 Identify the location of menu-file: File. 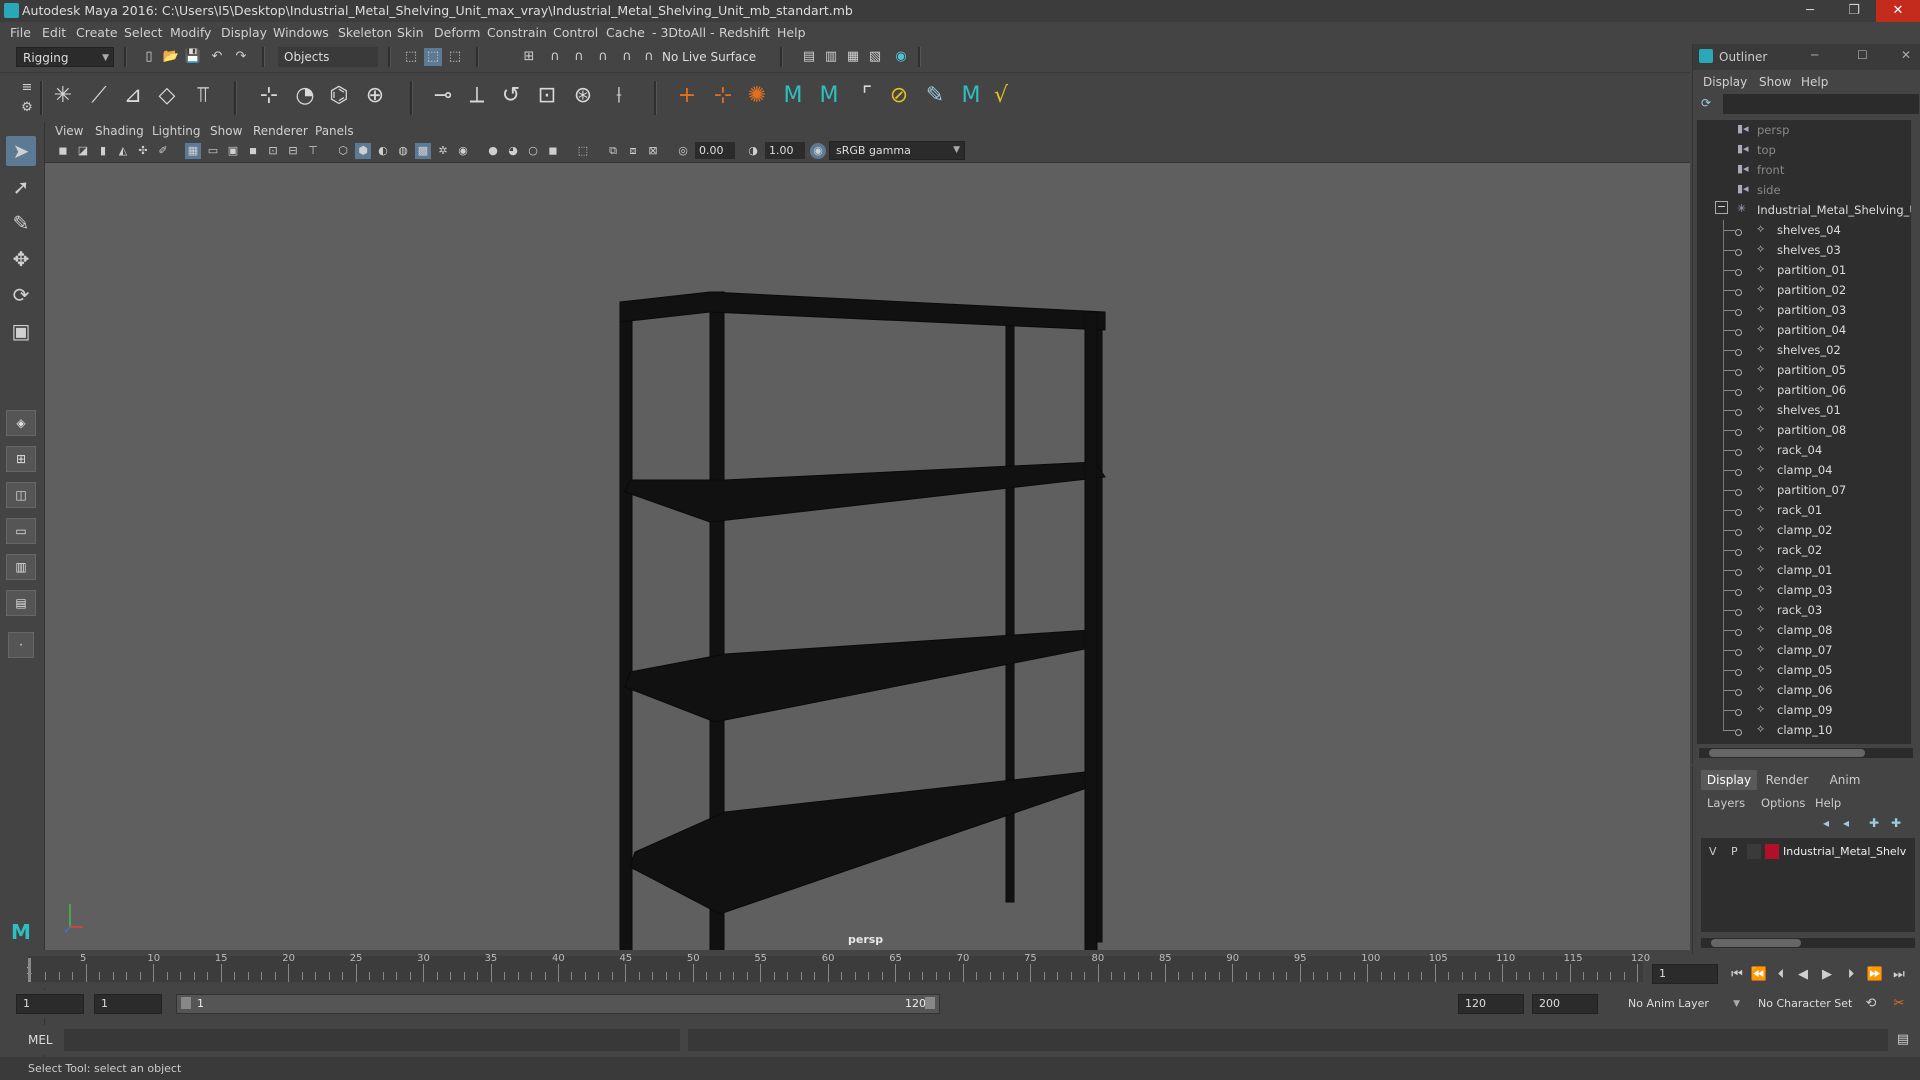
(20, 32).